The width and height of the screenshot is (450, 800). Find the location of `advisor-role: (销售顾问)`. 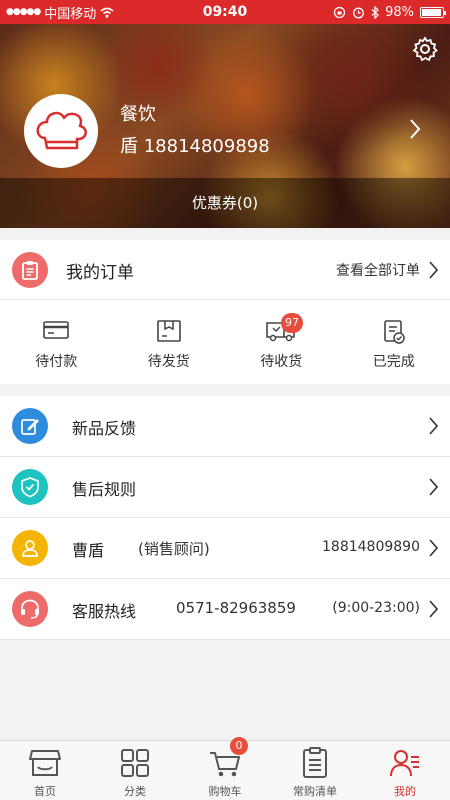

advisor-role: (销售顾问) is located at coordinates (174, 549).